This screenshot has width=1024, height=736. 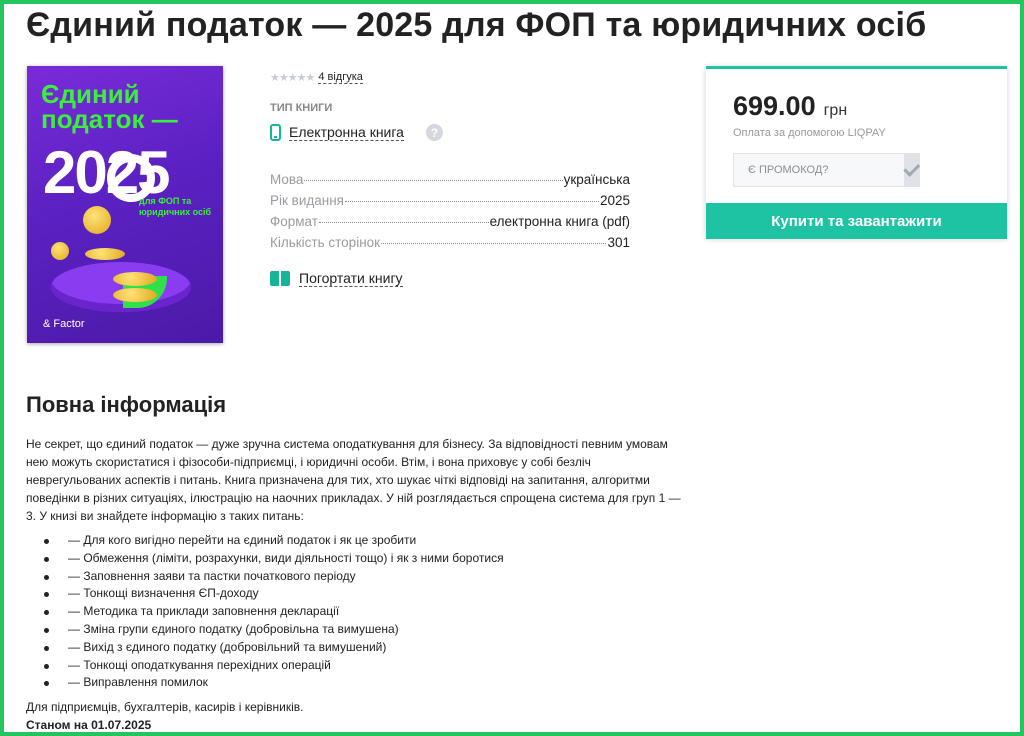 I want to click on rating: ★★★★★ 4 відгука, so click(x=316, y=77).